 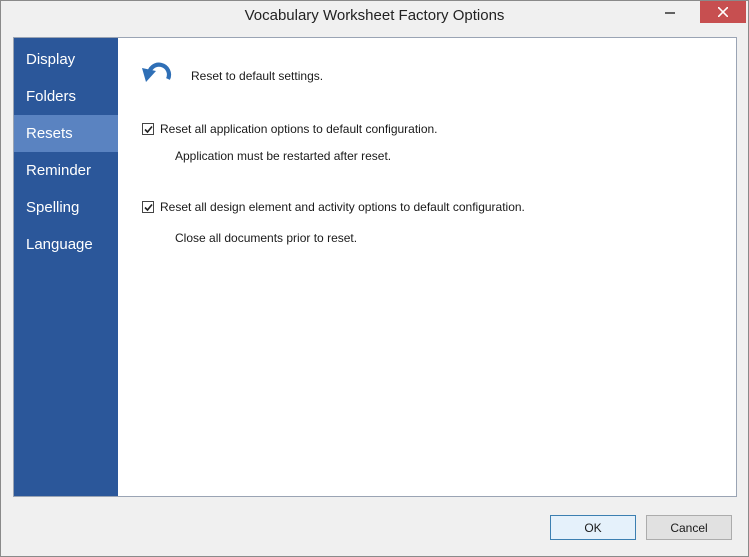 I want to click on cancel-button: Cancel, so click(x=689, y=527).